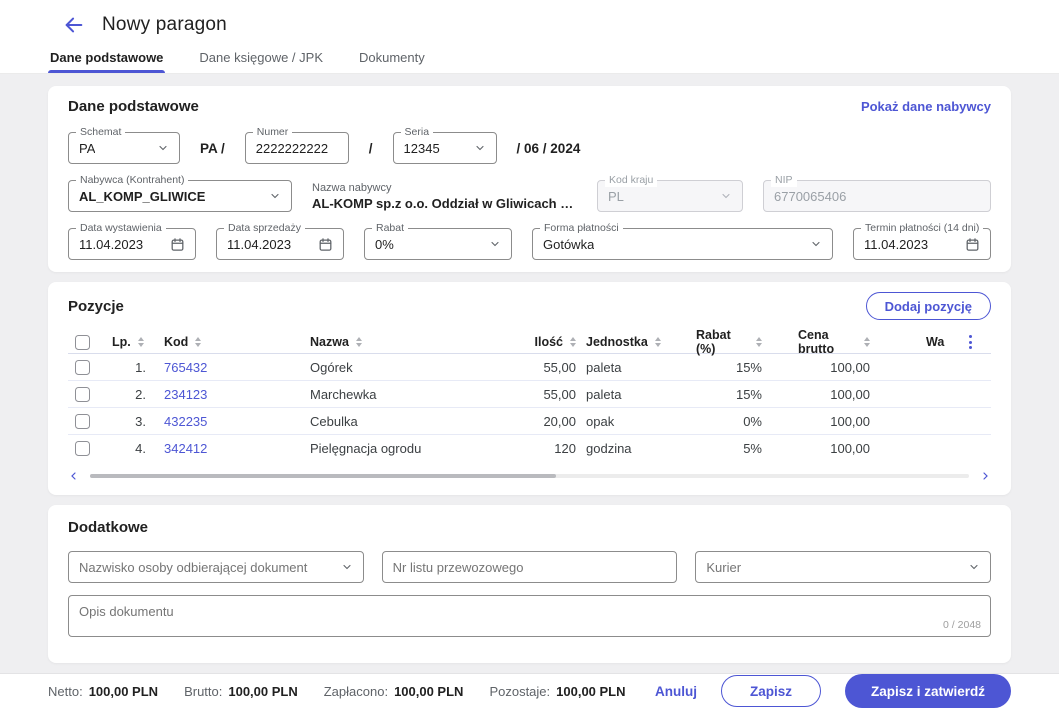 This screenshot has width=1059, height=708. Describe the element at coordinates (529, 567) in the screenshot. I see `waybill-number-input` at that location.